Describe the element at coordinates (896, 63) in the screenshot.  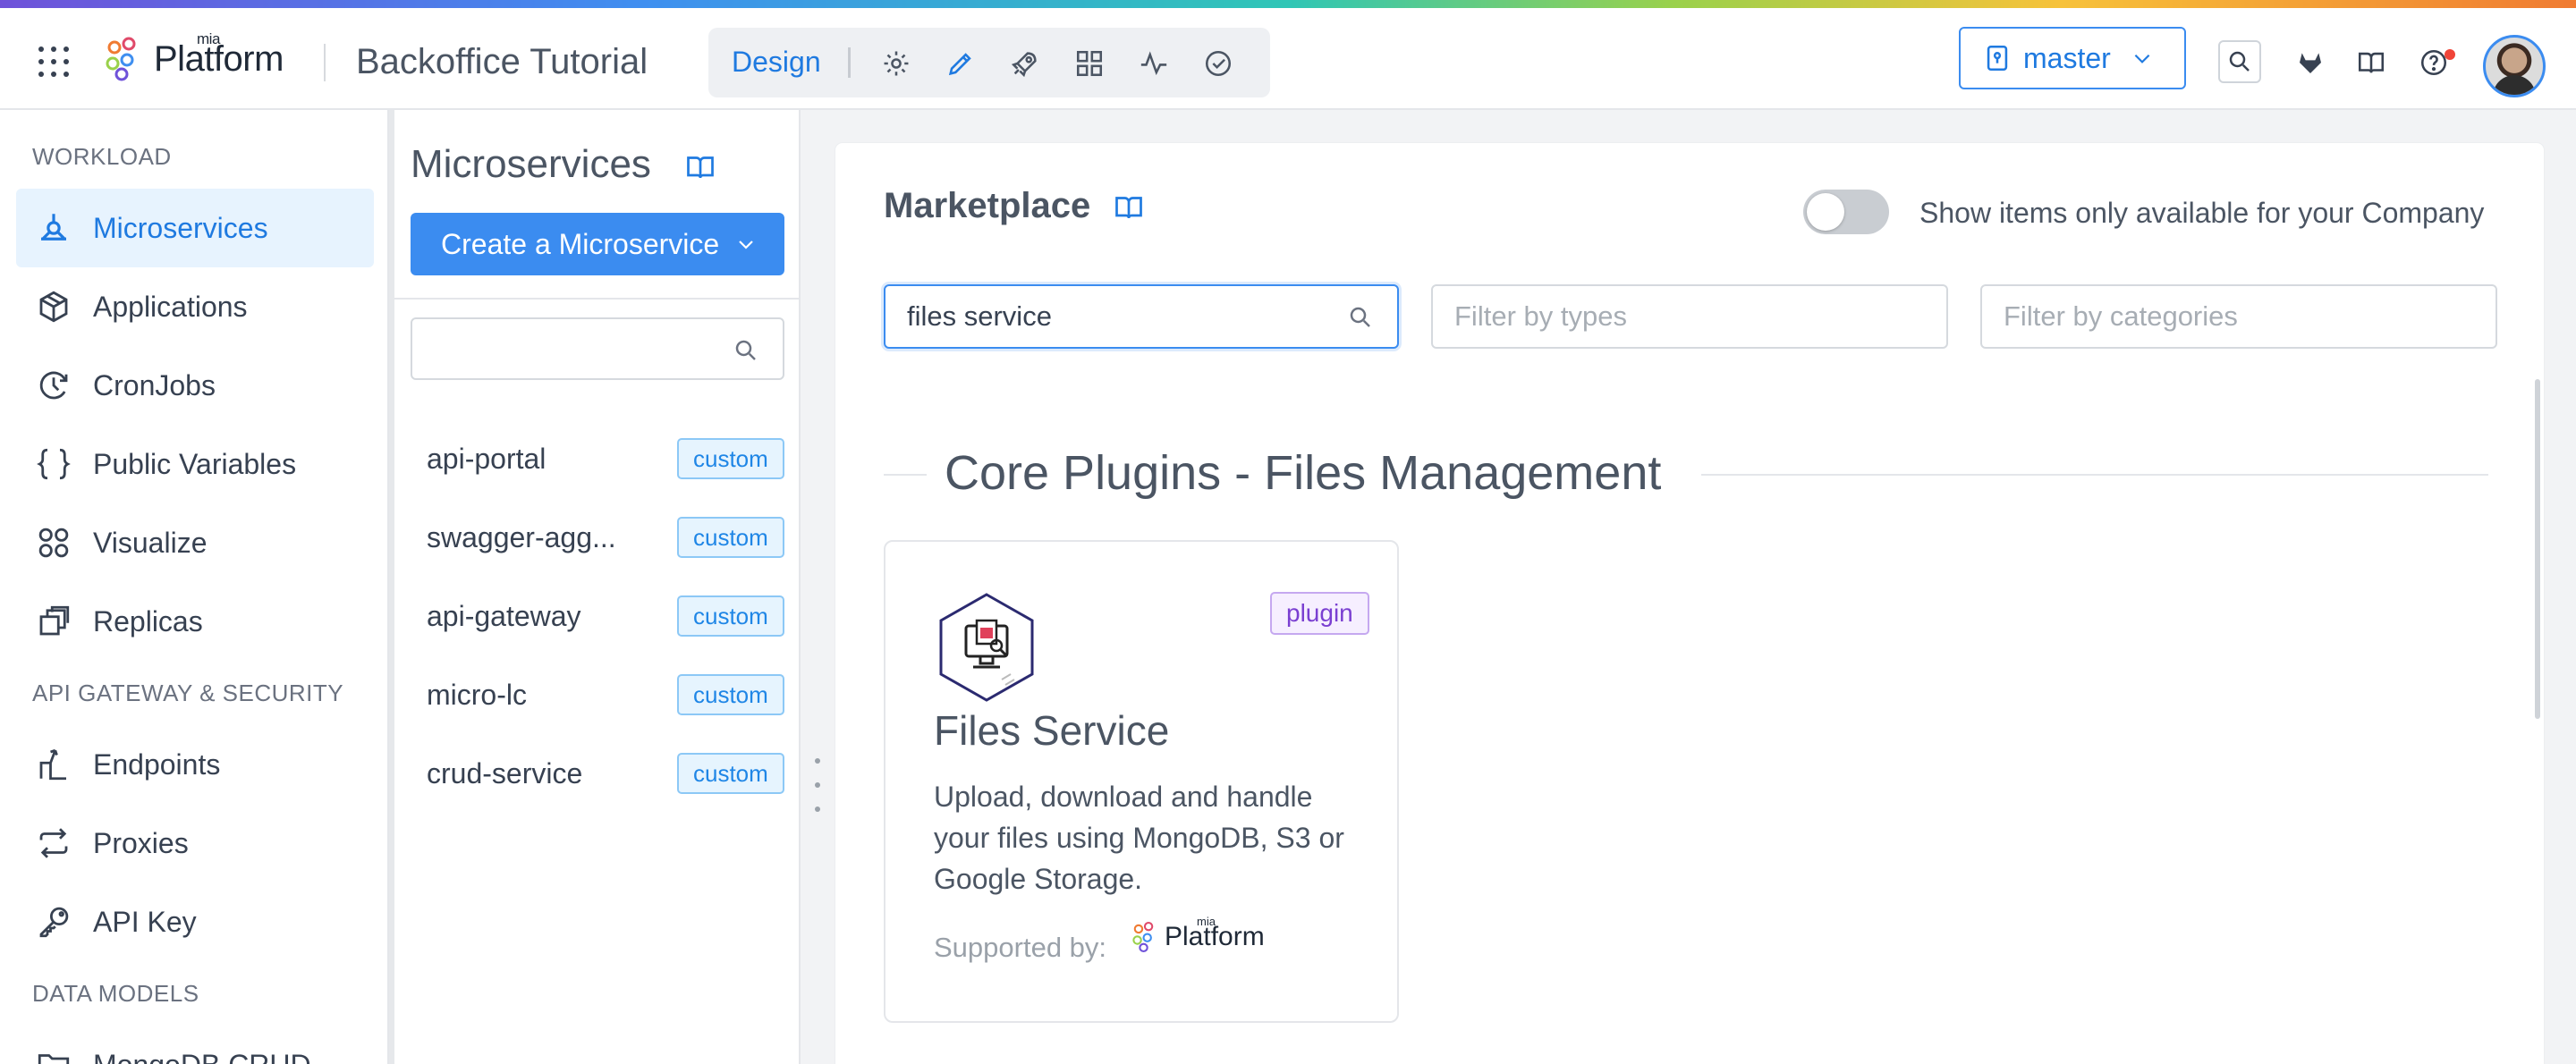
I see `gear-icon` at that location.